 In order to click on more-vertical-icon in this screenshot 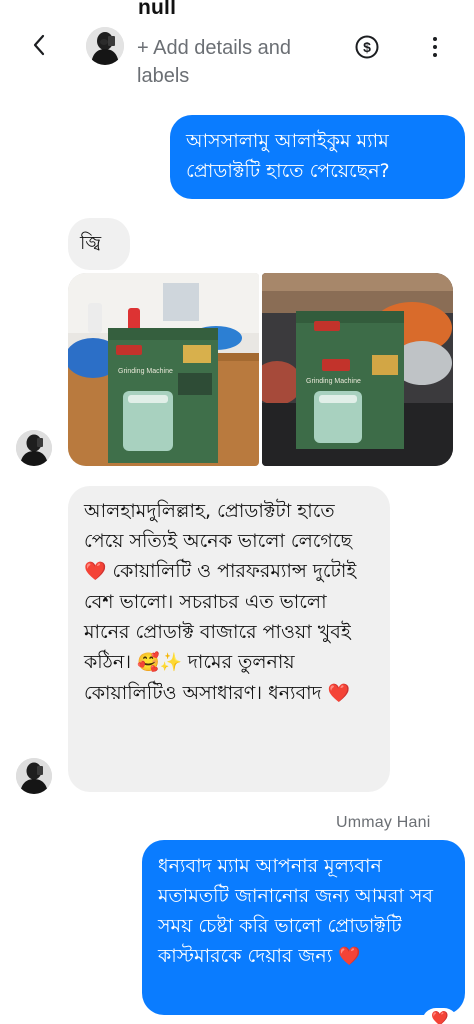, I will do `click(435, 39)`.